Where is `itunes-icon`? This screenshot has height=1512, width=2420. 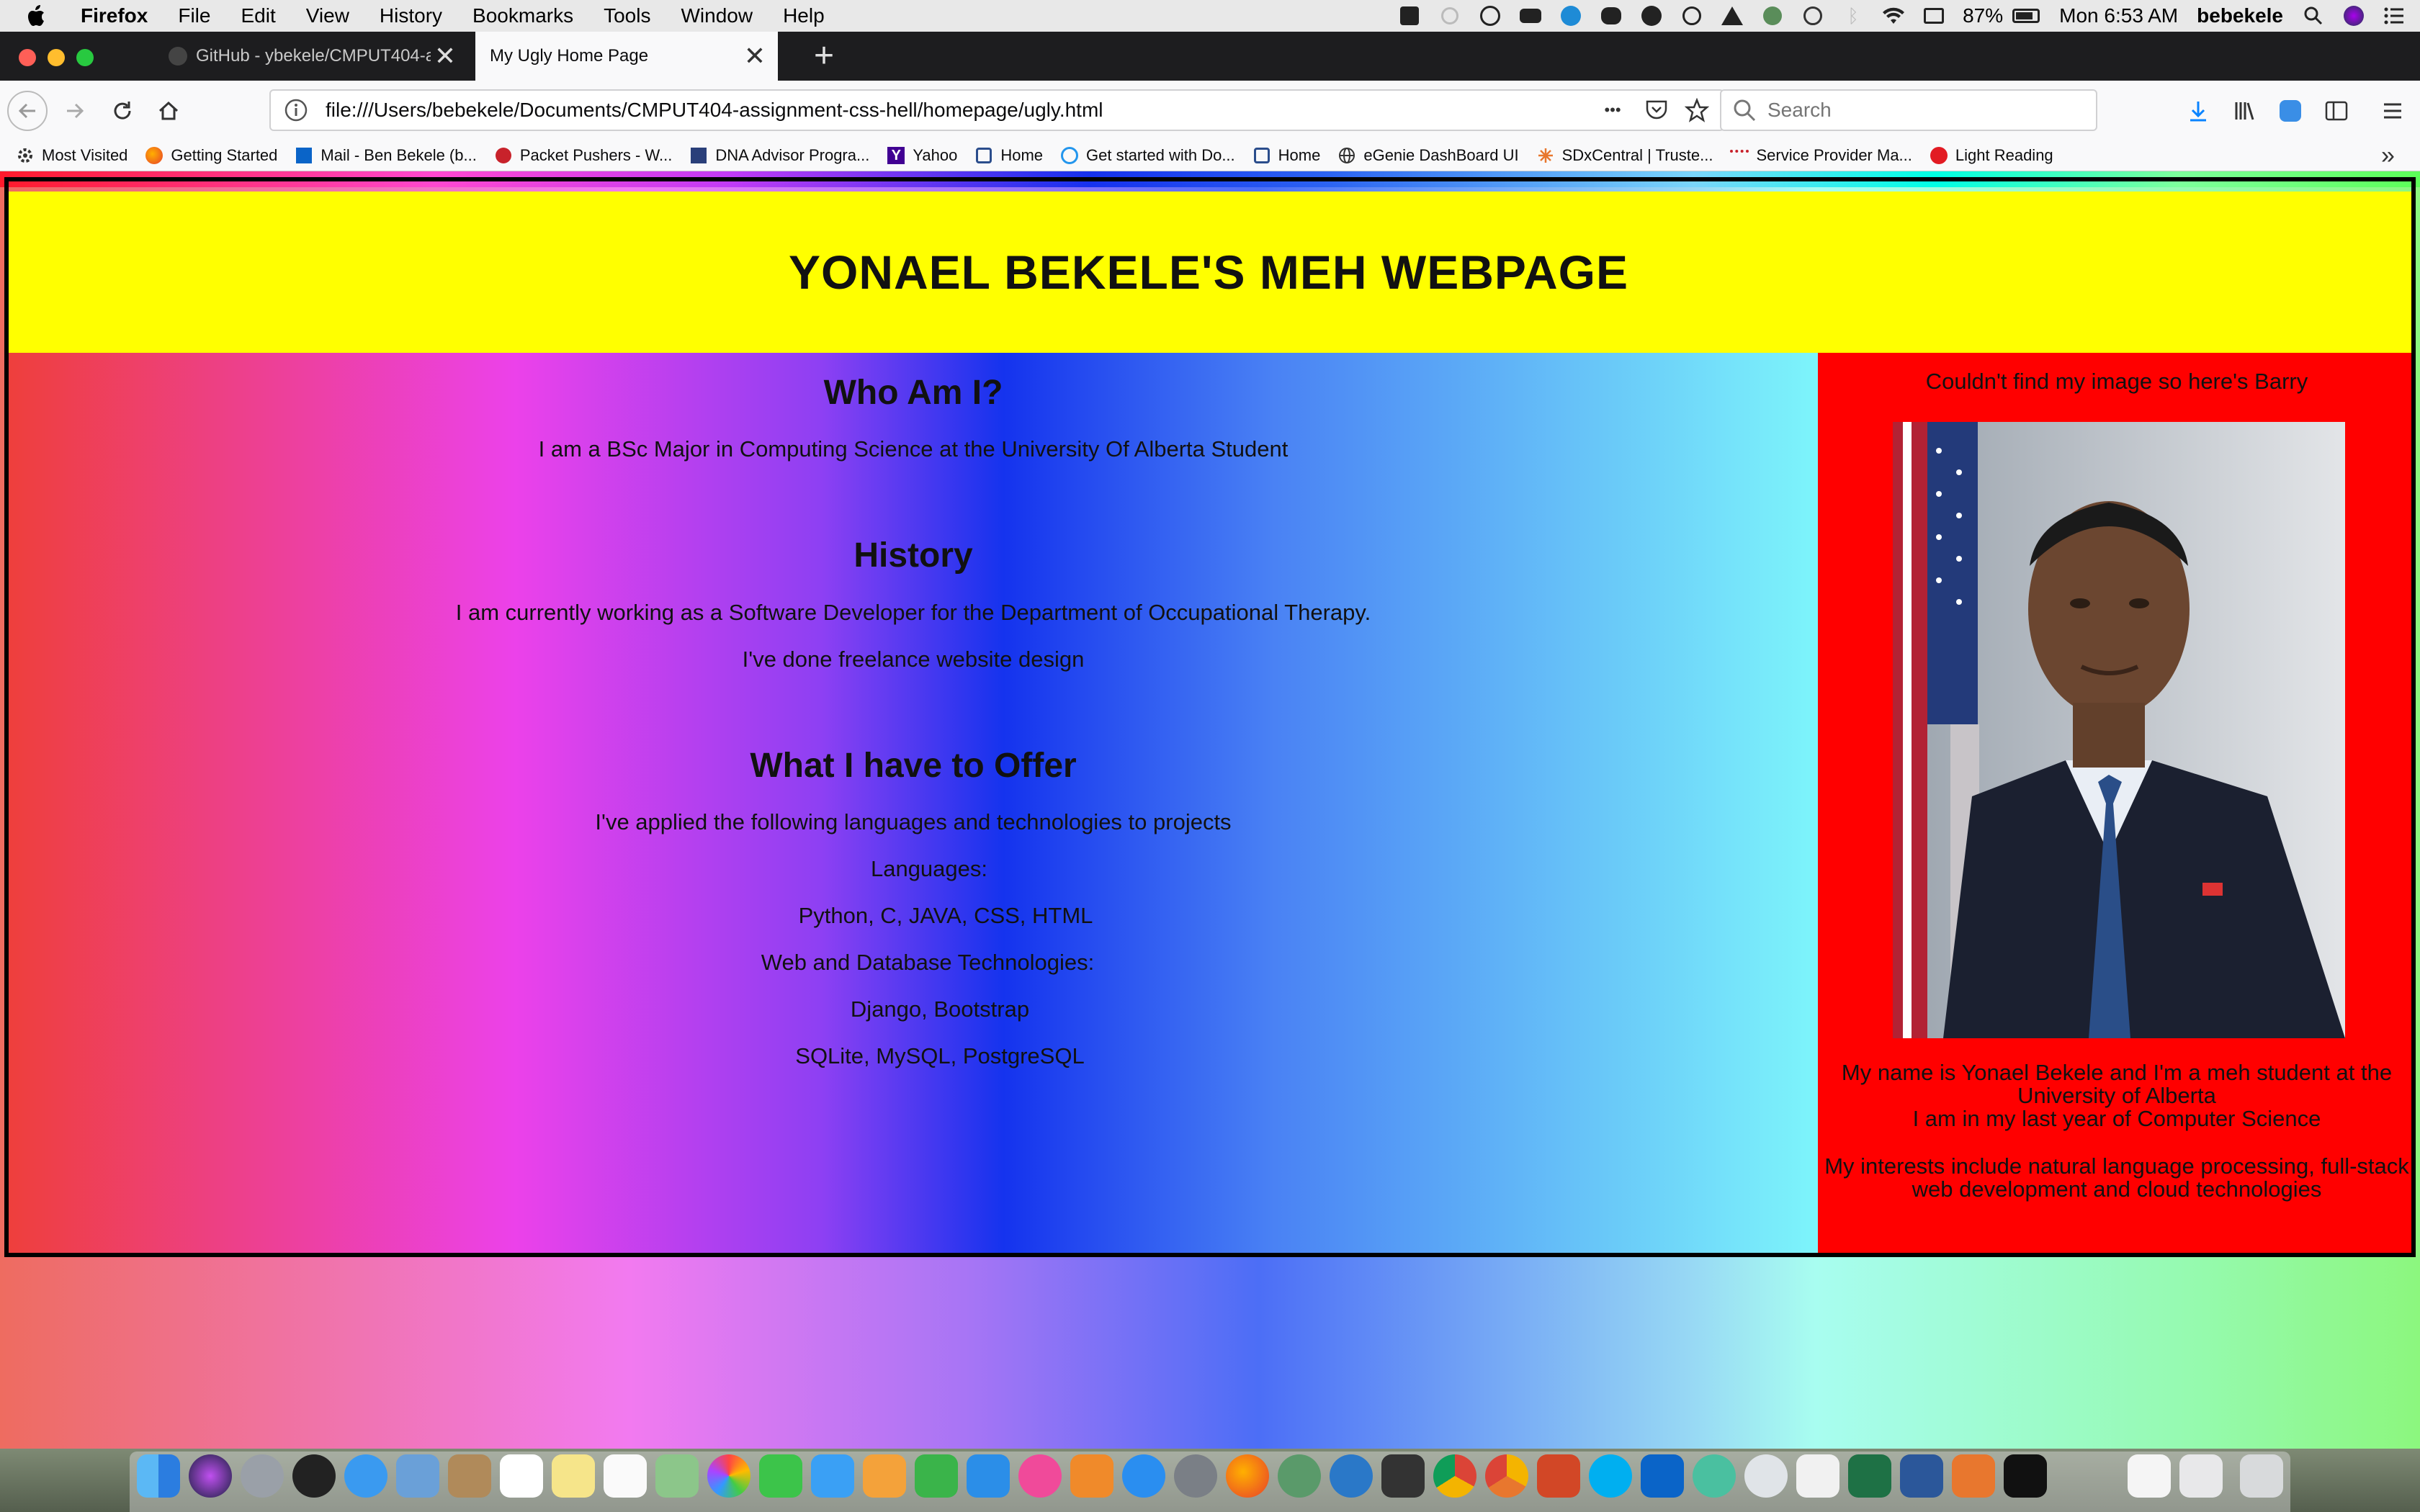
itunes-icon is located at coordinates (1040, 1476).